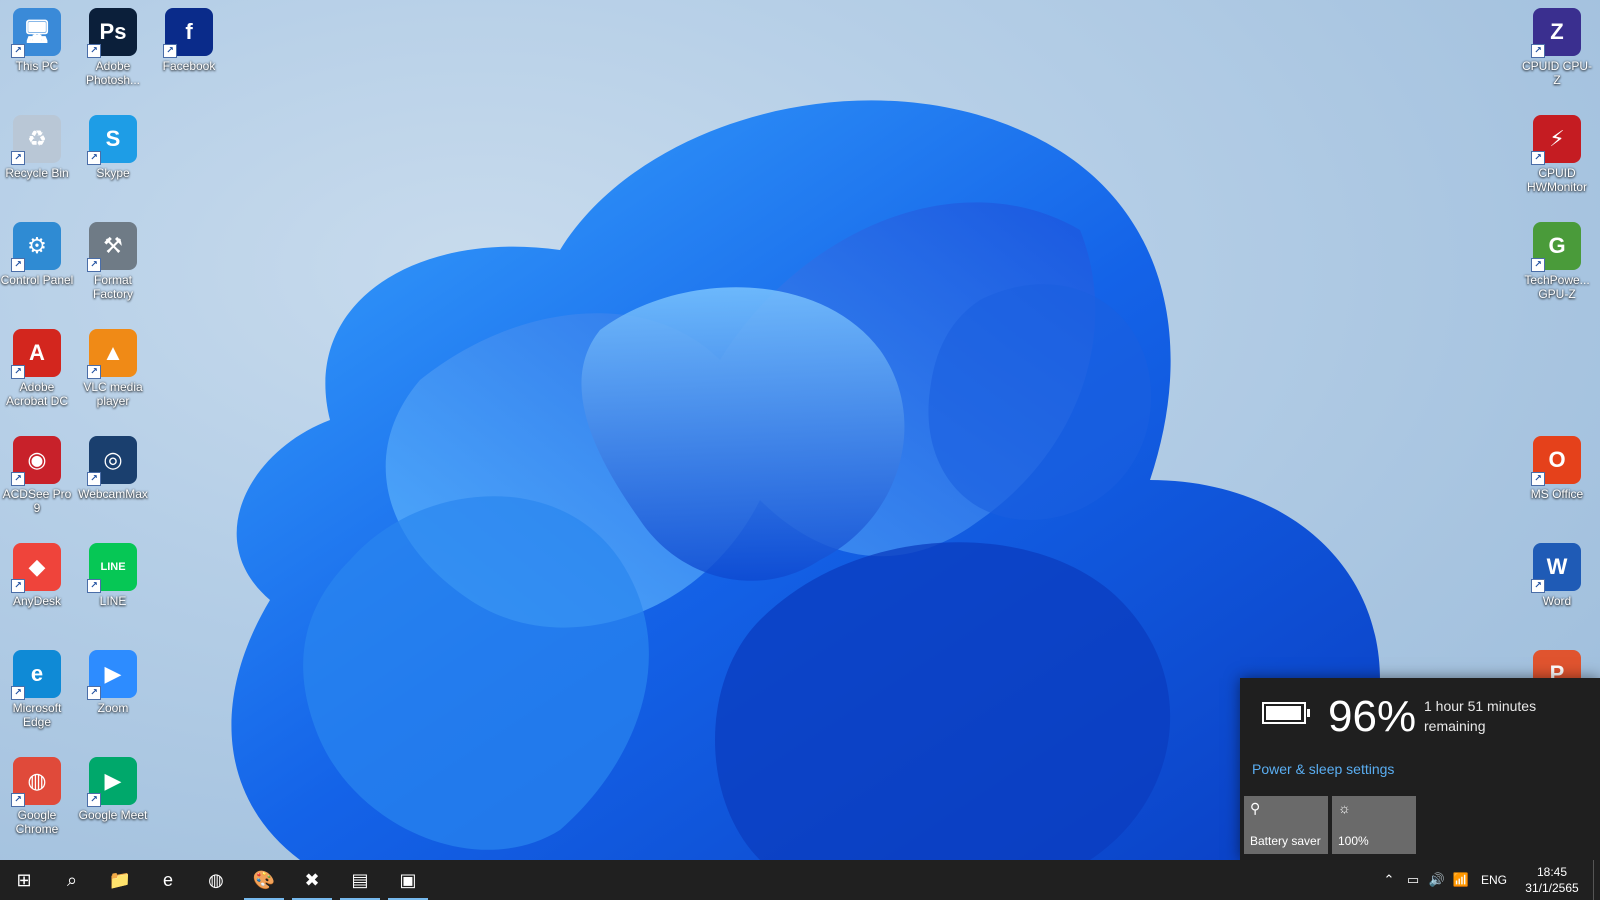  What do you see at coordinates (1389, 880) in the screenshot?
I see `chevron-up-icon: ⌃` at bounding box center [1389, 880].